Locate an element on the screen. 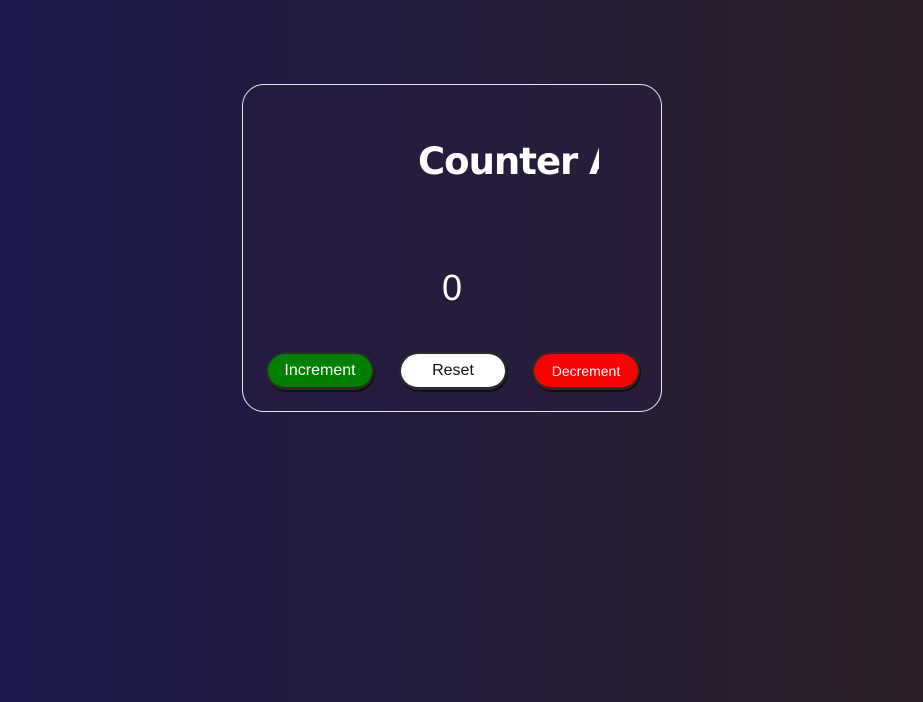 The height and width of the screenshot is (702, 923). page-title: Counter App is located at coordinates (508, 161).